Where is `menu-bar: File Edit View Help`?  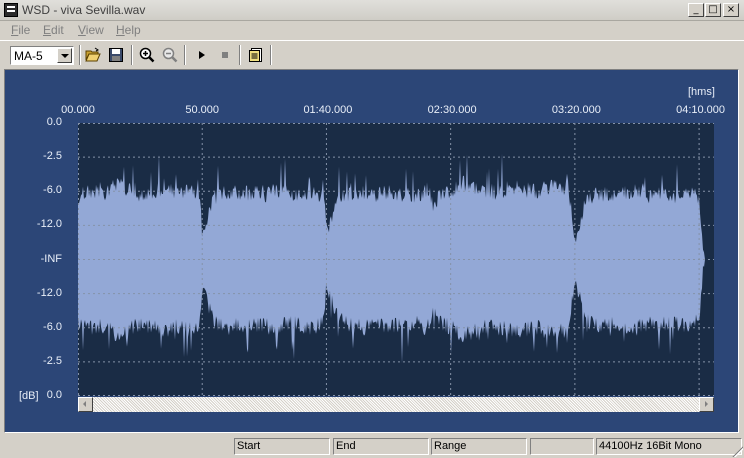
menu-bar: File Edit View Help is located at coordinates (372, 30).